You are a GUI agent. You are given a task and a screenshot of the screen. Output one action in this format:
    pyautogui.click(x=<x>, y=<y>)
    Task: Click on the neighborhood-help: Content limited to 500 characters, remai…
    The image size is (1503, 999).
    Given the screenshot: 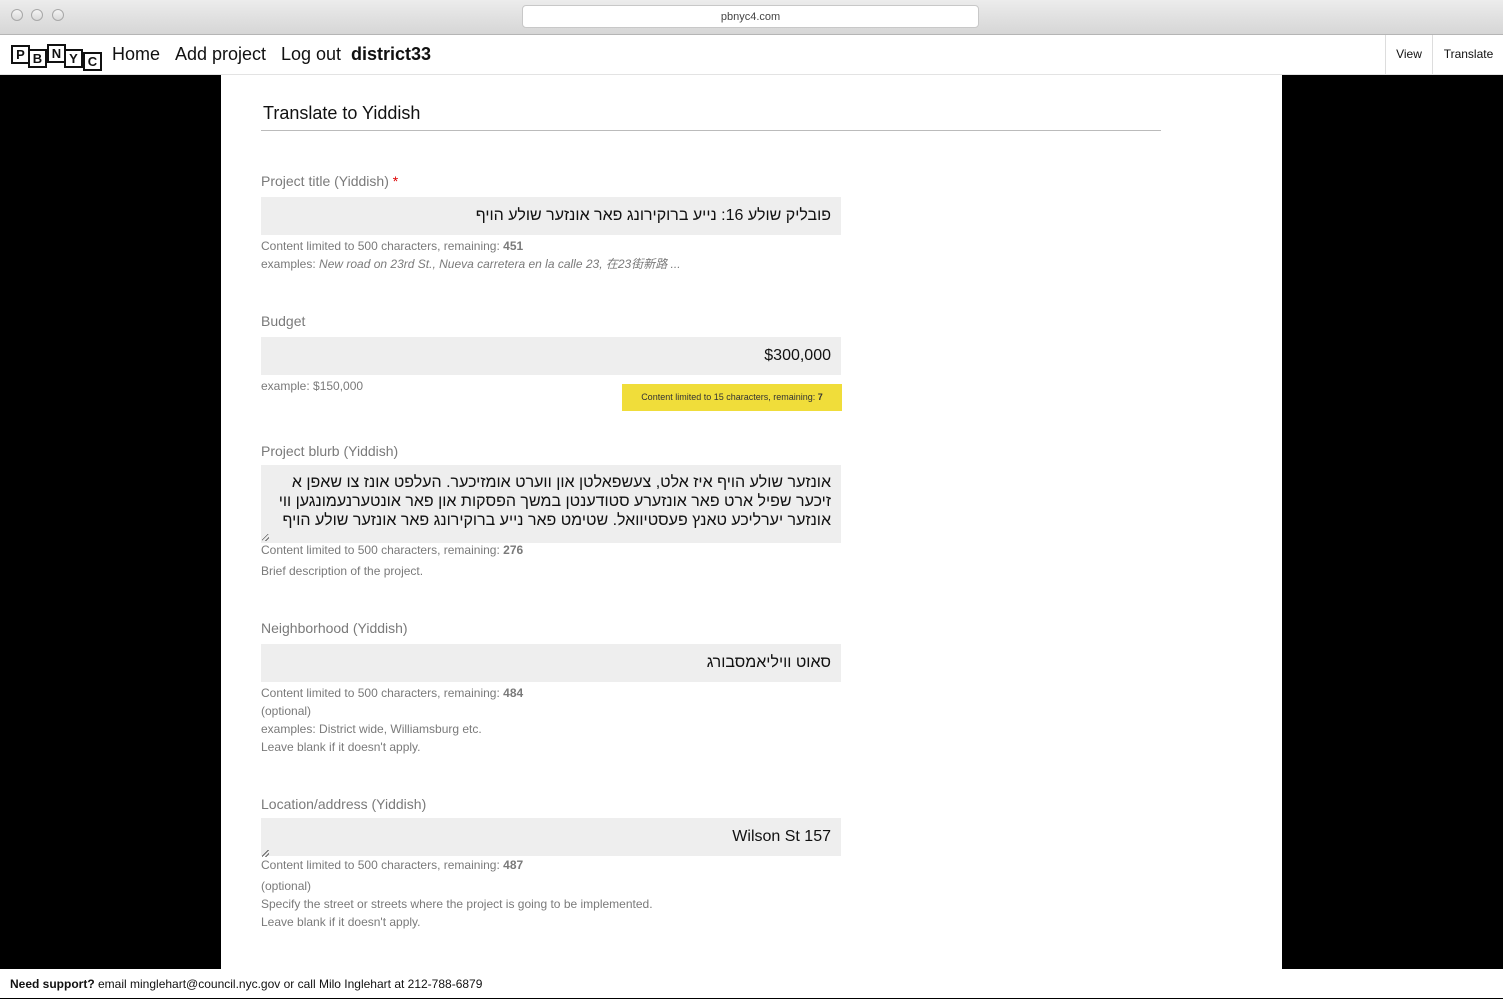 What is the action you would take?
    pyautogui.click(x=392, y=720)
    